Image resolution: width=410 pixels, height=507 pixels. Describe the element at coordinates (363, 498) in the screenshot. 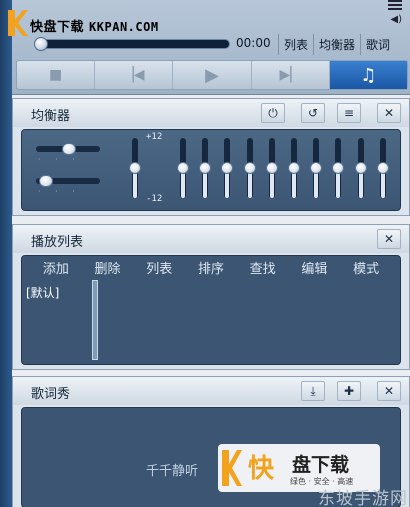

I see `watermark-site: 东坡手游网` at that location.